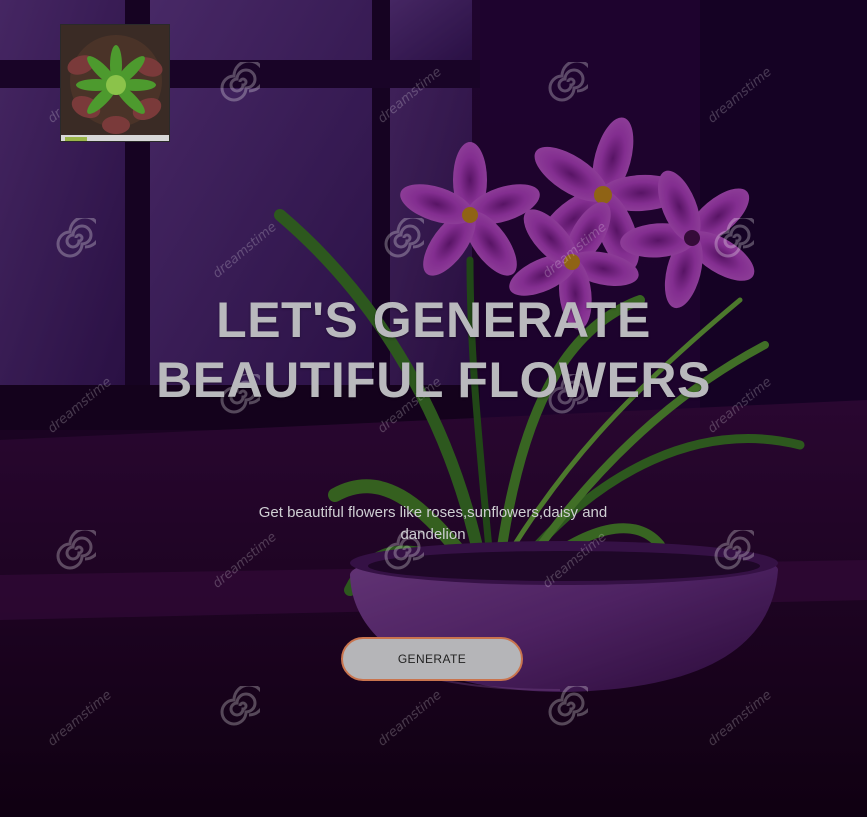 The height and width of the screenshot is (817, 867). Describe the element at coordinates (432, 659) in the screenshot. I see `generate-button: GENERATE` at that location.